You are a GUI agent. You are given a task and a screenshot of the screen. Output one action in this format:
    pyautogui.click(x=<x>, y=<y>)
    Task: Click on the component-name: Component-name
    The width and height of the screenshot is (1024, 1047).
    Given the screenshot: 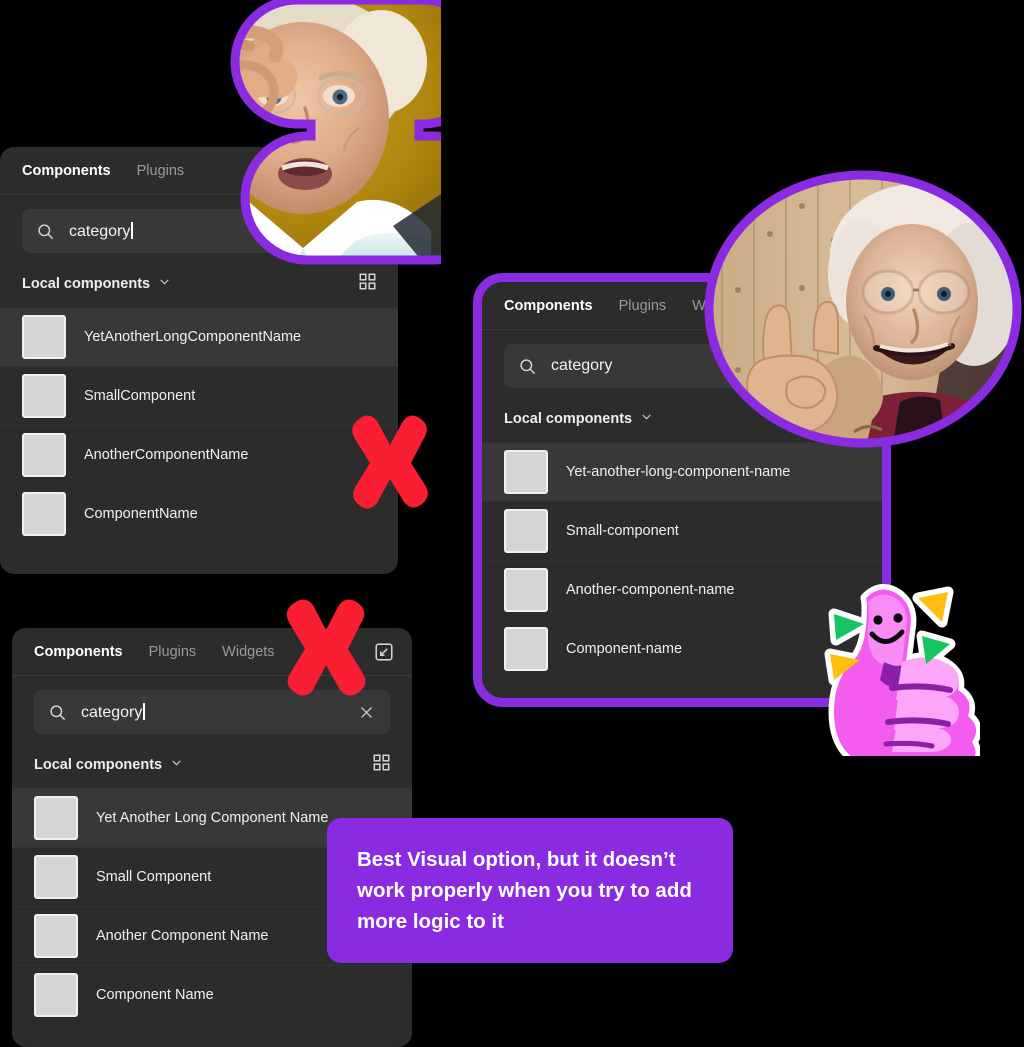 What is the action you would take?
    pyautogui.click(x=624, y=649)
    